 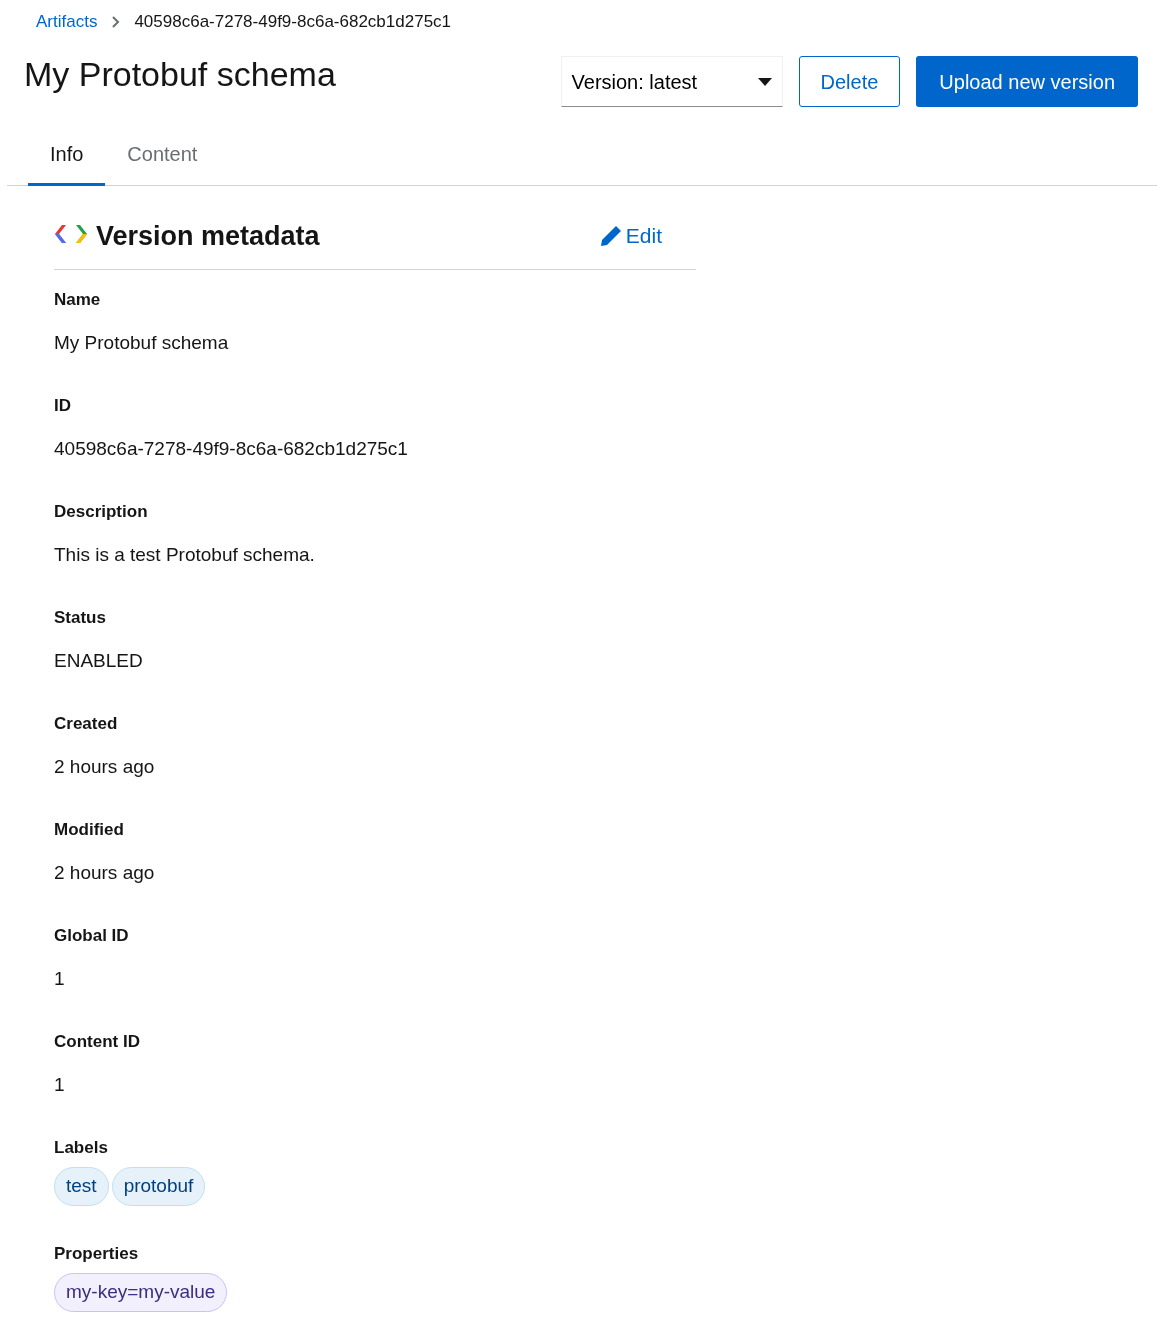 What do you see at coordinates (67, 158) in the screenshot?
I see `tab: Info` at bounding box center [67, 158].